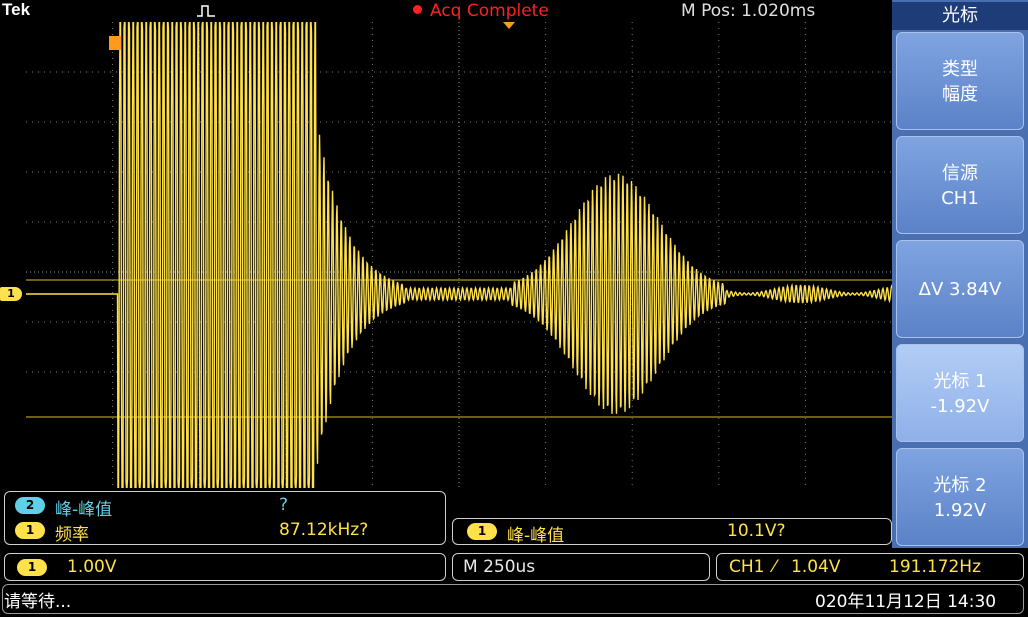 The height and width of the screenshot is (617, 1028). What do you see at coordinates (225, 567) in the screenshot?
I see `ch1-scale-box: 1 1.00V` at bounding box center [225, 567].